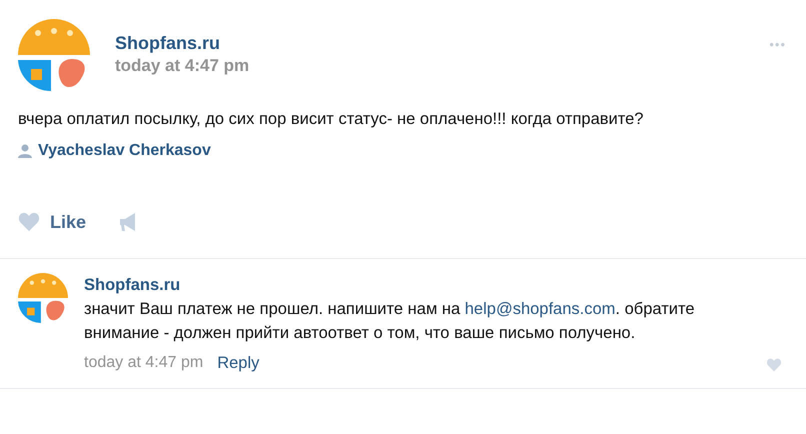 The height and width of the screenshot is (434, 806). Describe the element at coordinates (390, 321) in the screenshot. I see `comment-text: значит Ваш платеж не прошел. напишите нам на help@shopfans.com. обратите внимание - должен прийти автоответ о том, что ваше письмо получено.` at that location.